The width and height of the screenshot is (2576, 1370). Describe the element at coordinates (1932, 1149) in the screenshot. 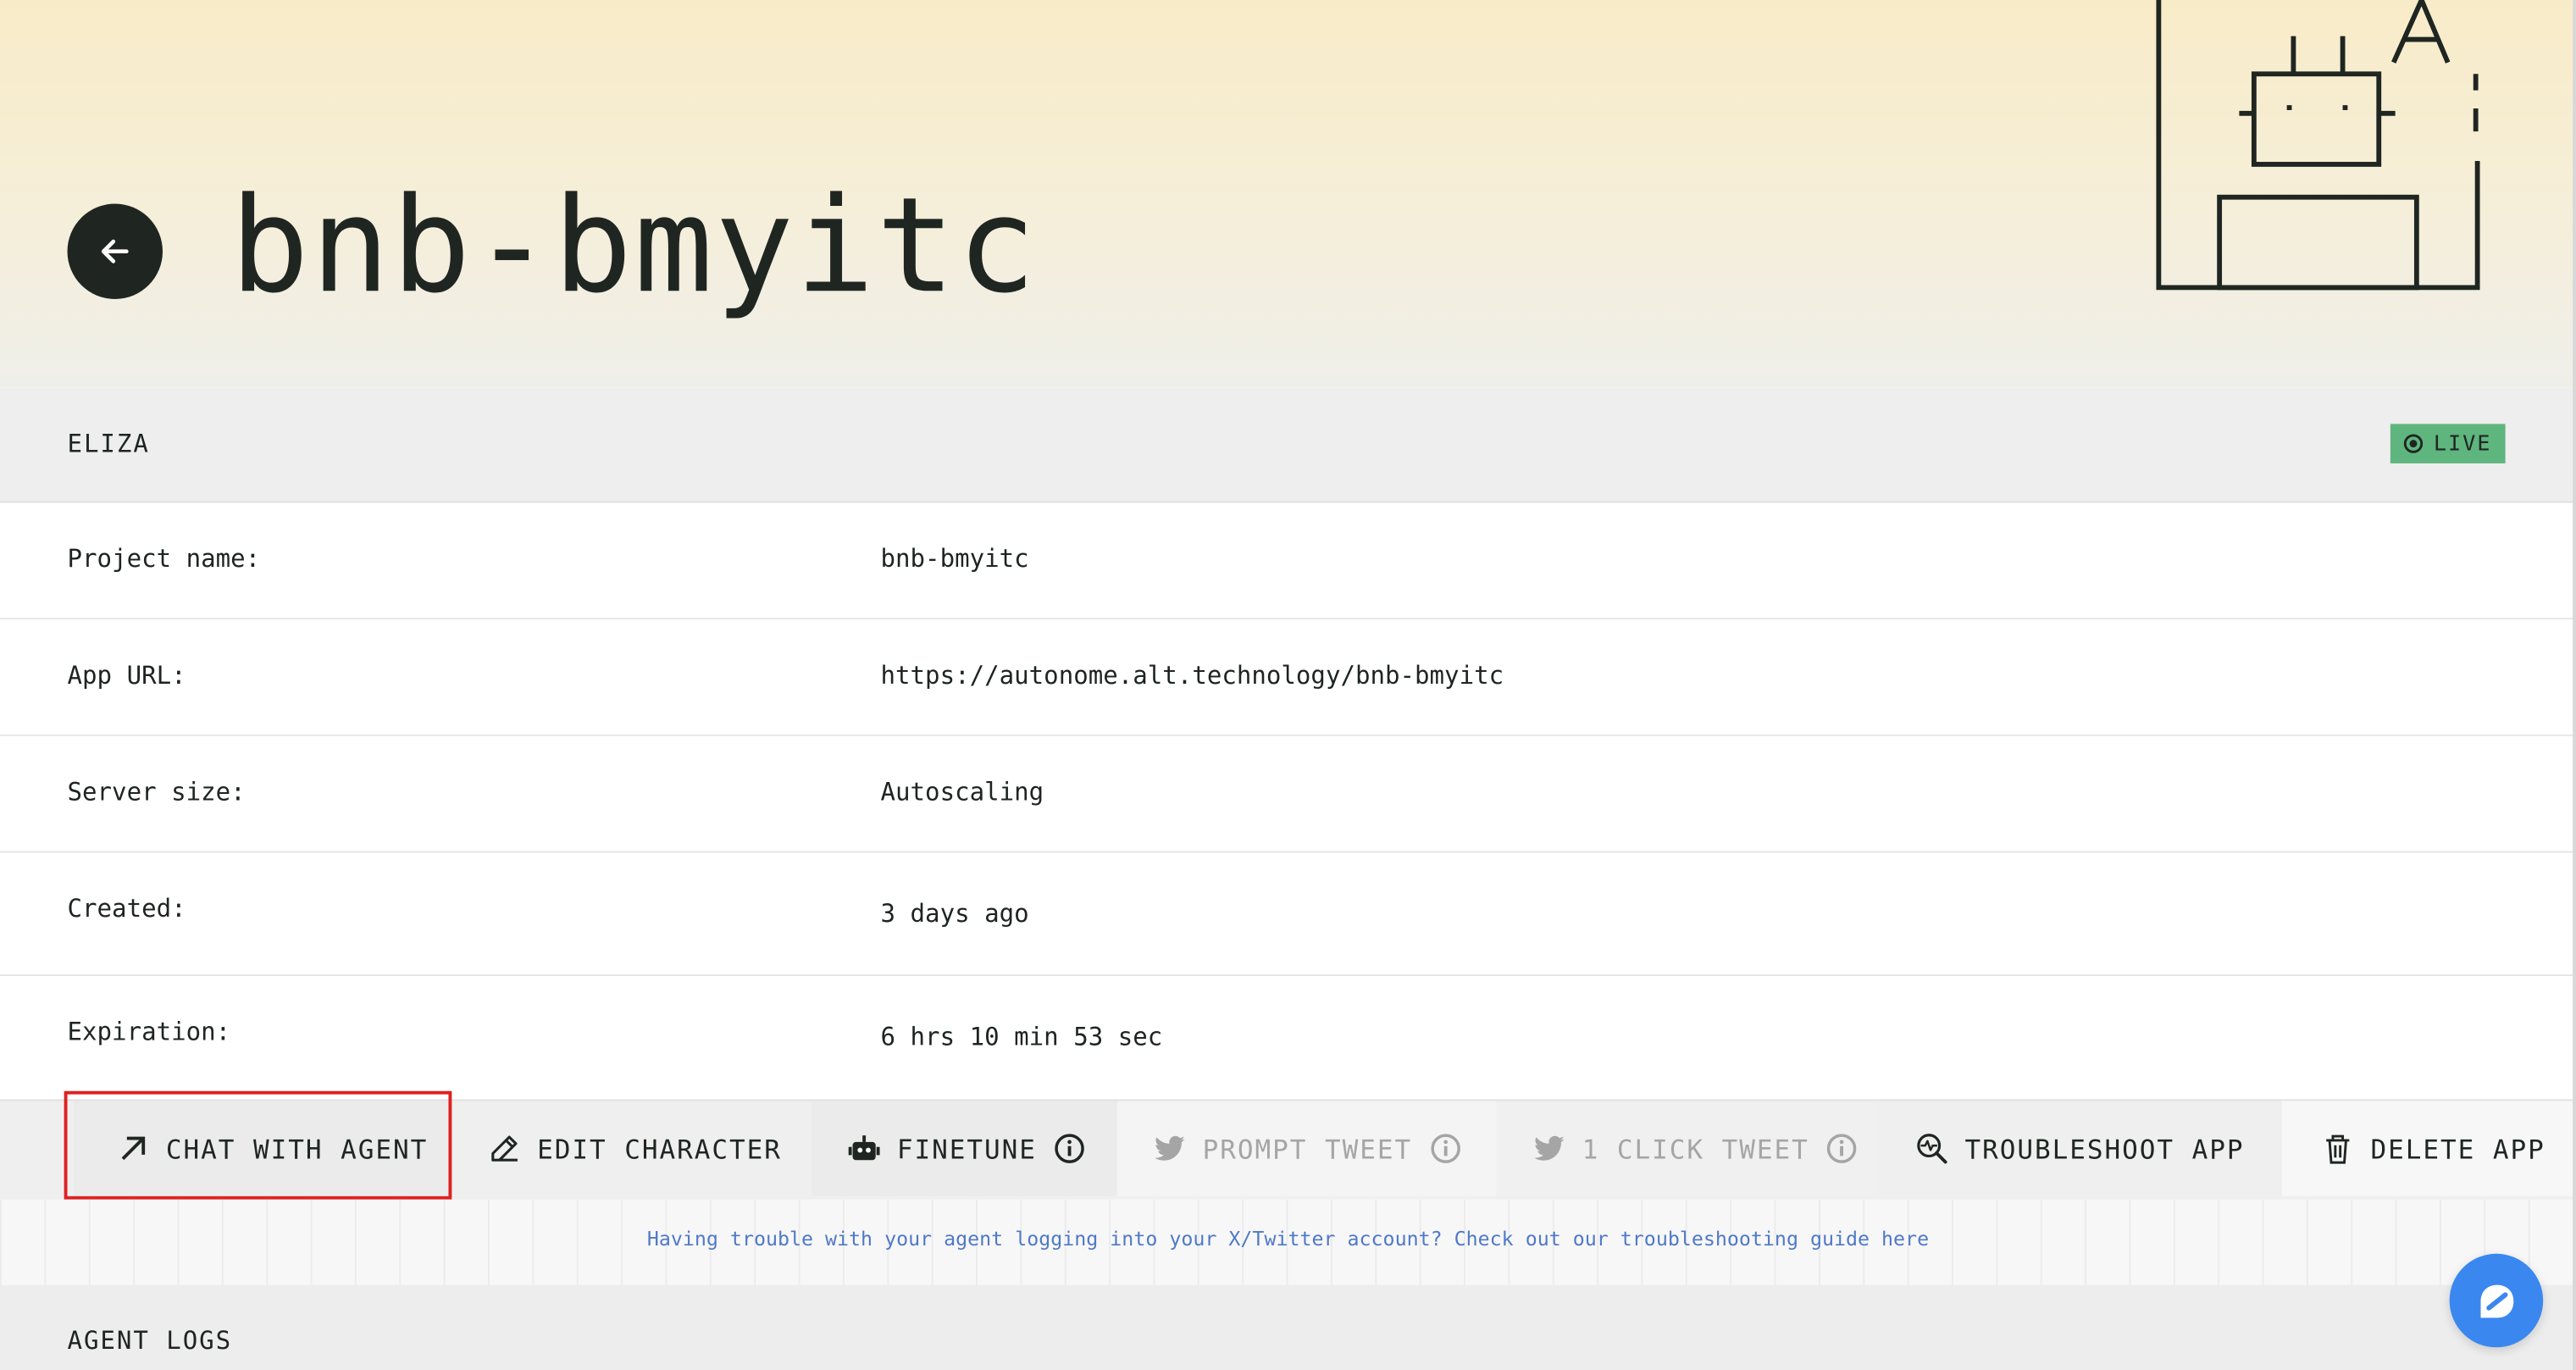

I see `search-pulse-icon` at that location.